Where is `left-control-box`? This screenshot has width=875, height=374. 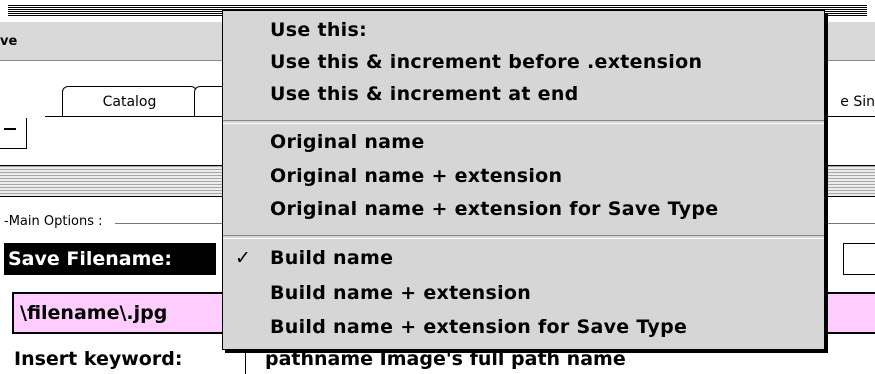
left-control-box is located at coordinates (13, 133).